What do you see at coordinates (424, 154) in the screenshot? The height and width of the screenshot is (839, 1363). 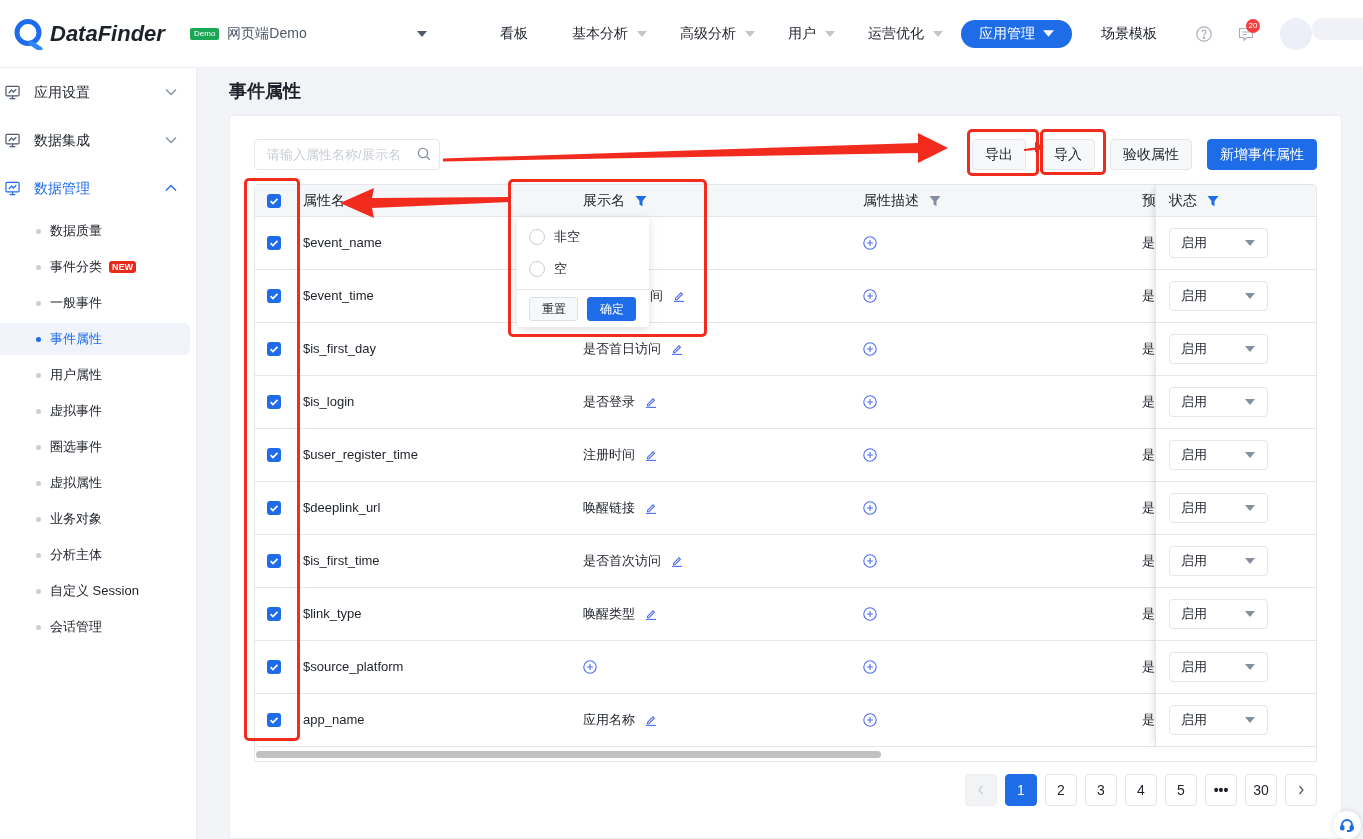 I see `search-icon` at bounding box center [424, 154].